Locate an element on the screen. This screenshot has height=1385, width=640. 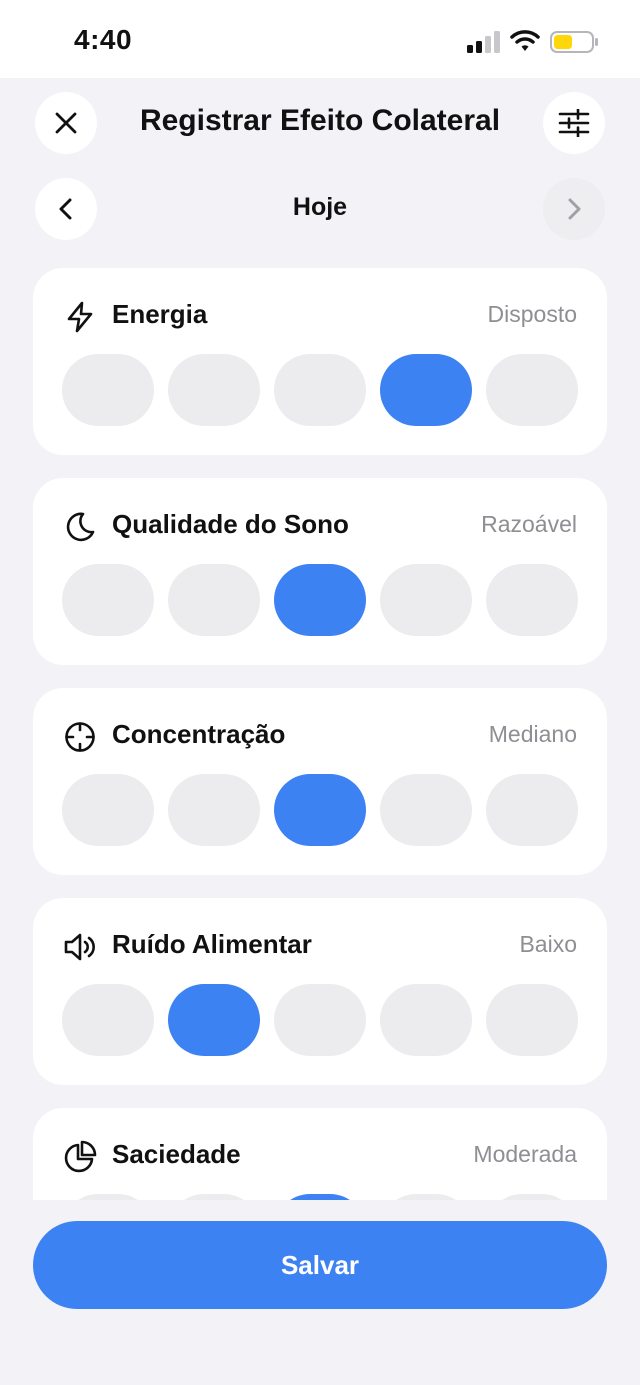
filter-settings-button is located at coordinates (574, 123).